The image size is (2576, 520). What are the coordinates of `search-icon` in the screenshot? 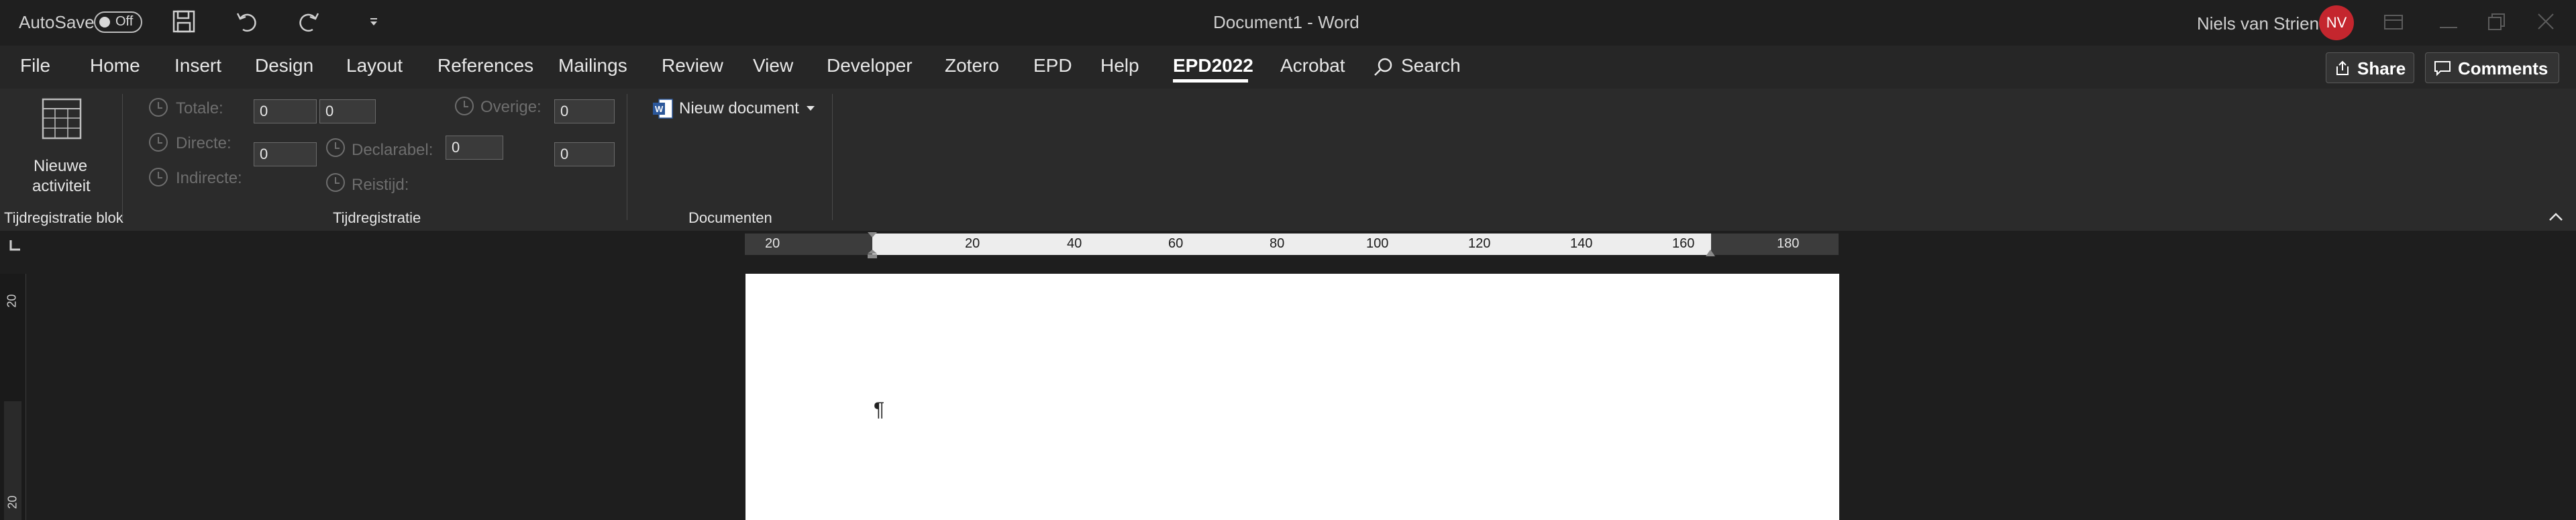 It's located at (1383, 67).